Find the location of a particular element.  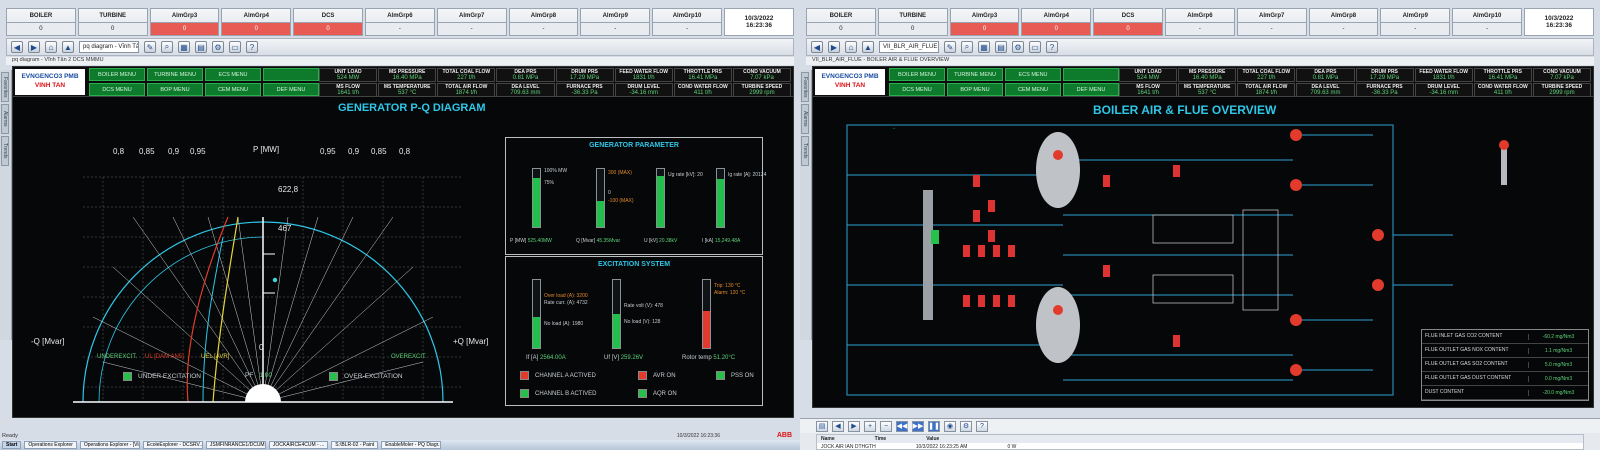

avr-on-led is located at coordinates (642, 375).